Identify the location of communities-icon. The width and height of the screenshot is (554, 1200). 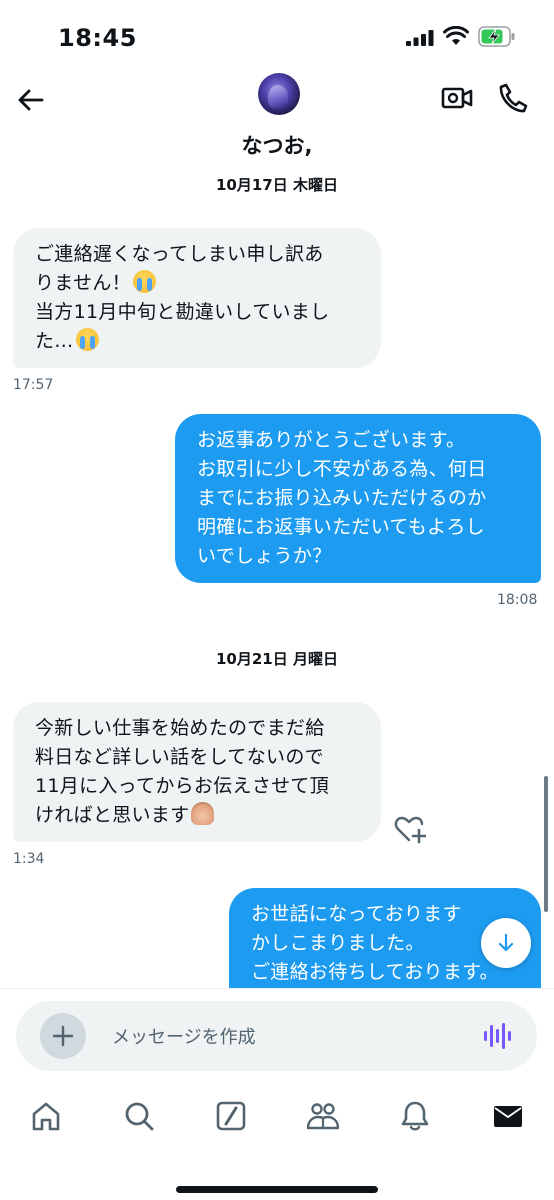
(323, 1116).